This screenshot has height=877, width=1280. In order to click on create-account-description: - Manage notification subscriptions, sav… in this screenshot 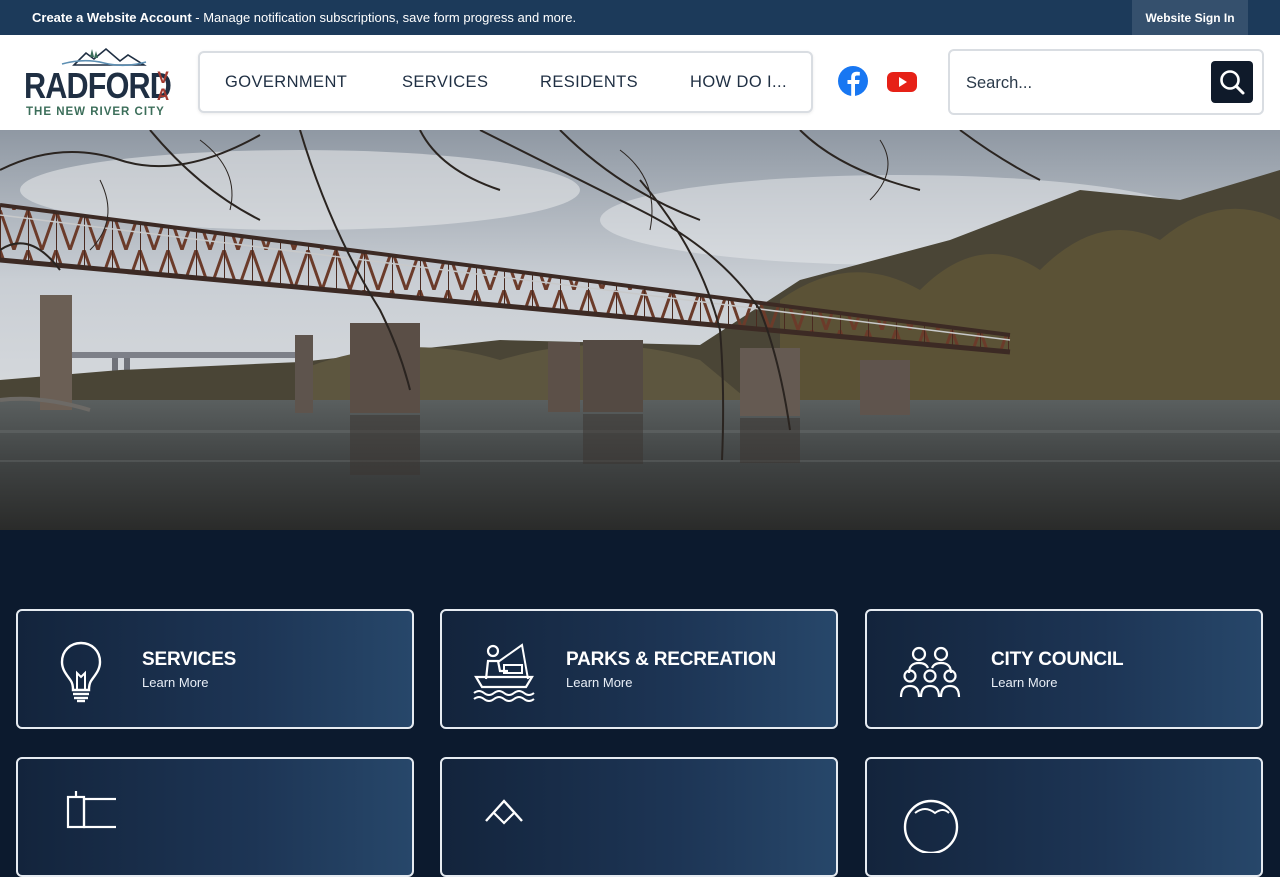, I will do `click(384, 17)`.